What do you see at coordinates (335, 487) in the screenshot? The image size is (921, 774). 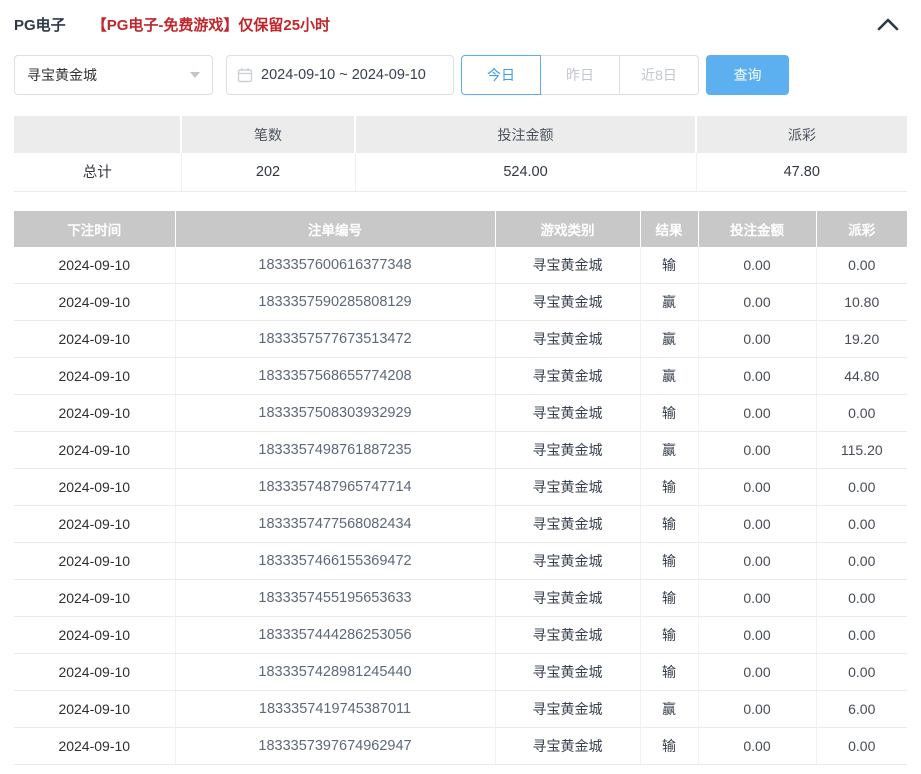 I see `cell-order-id: 1833357487965747714` at bounding box center [335, 487].